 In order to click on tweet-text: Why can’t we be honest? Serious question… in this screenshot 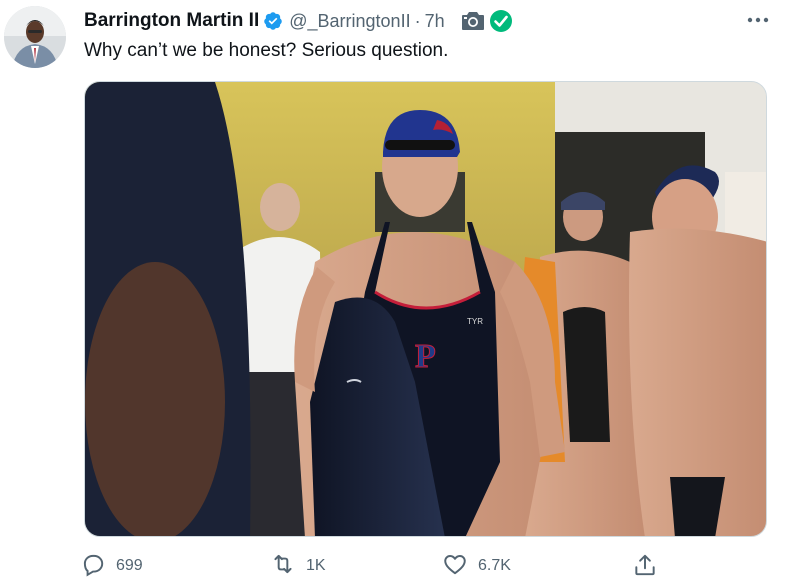, I will do `click(266, 50)`.